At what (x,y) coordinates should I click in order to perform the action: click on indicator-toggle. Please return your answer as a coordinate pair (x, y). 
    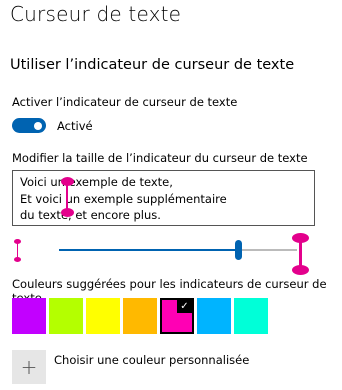
    Looking at the image, I should click on (29, 125).